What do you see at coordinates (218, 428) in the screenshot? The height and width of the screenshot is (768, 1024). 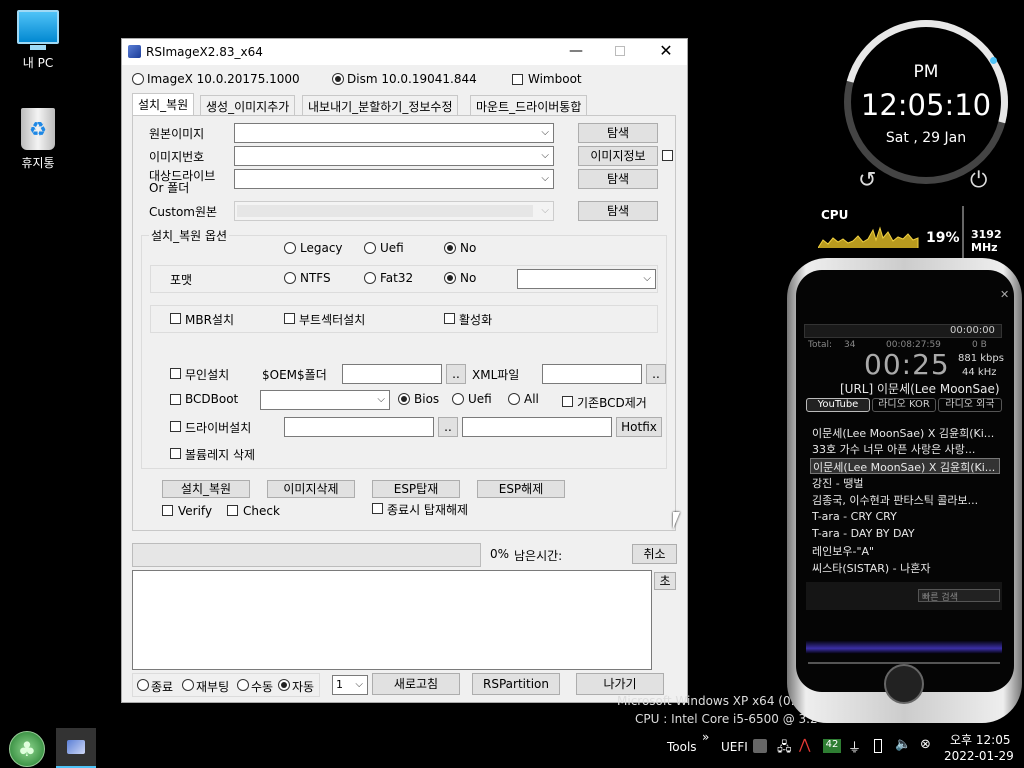 I see `driver-label: 드라이버설치` at bounding box center [218, 428].